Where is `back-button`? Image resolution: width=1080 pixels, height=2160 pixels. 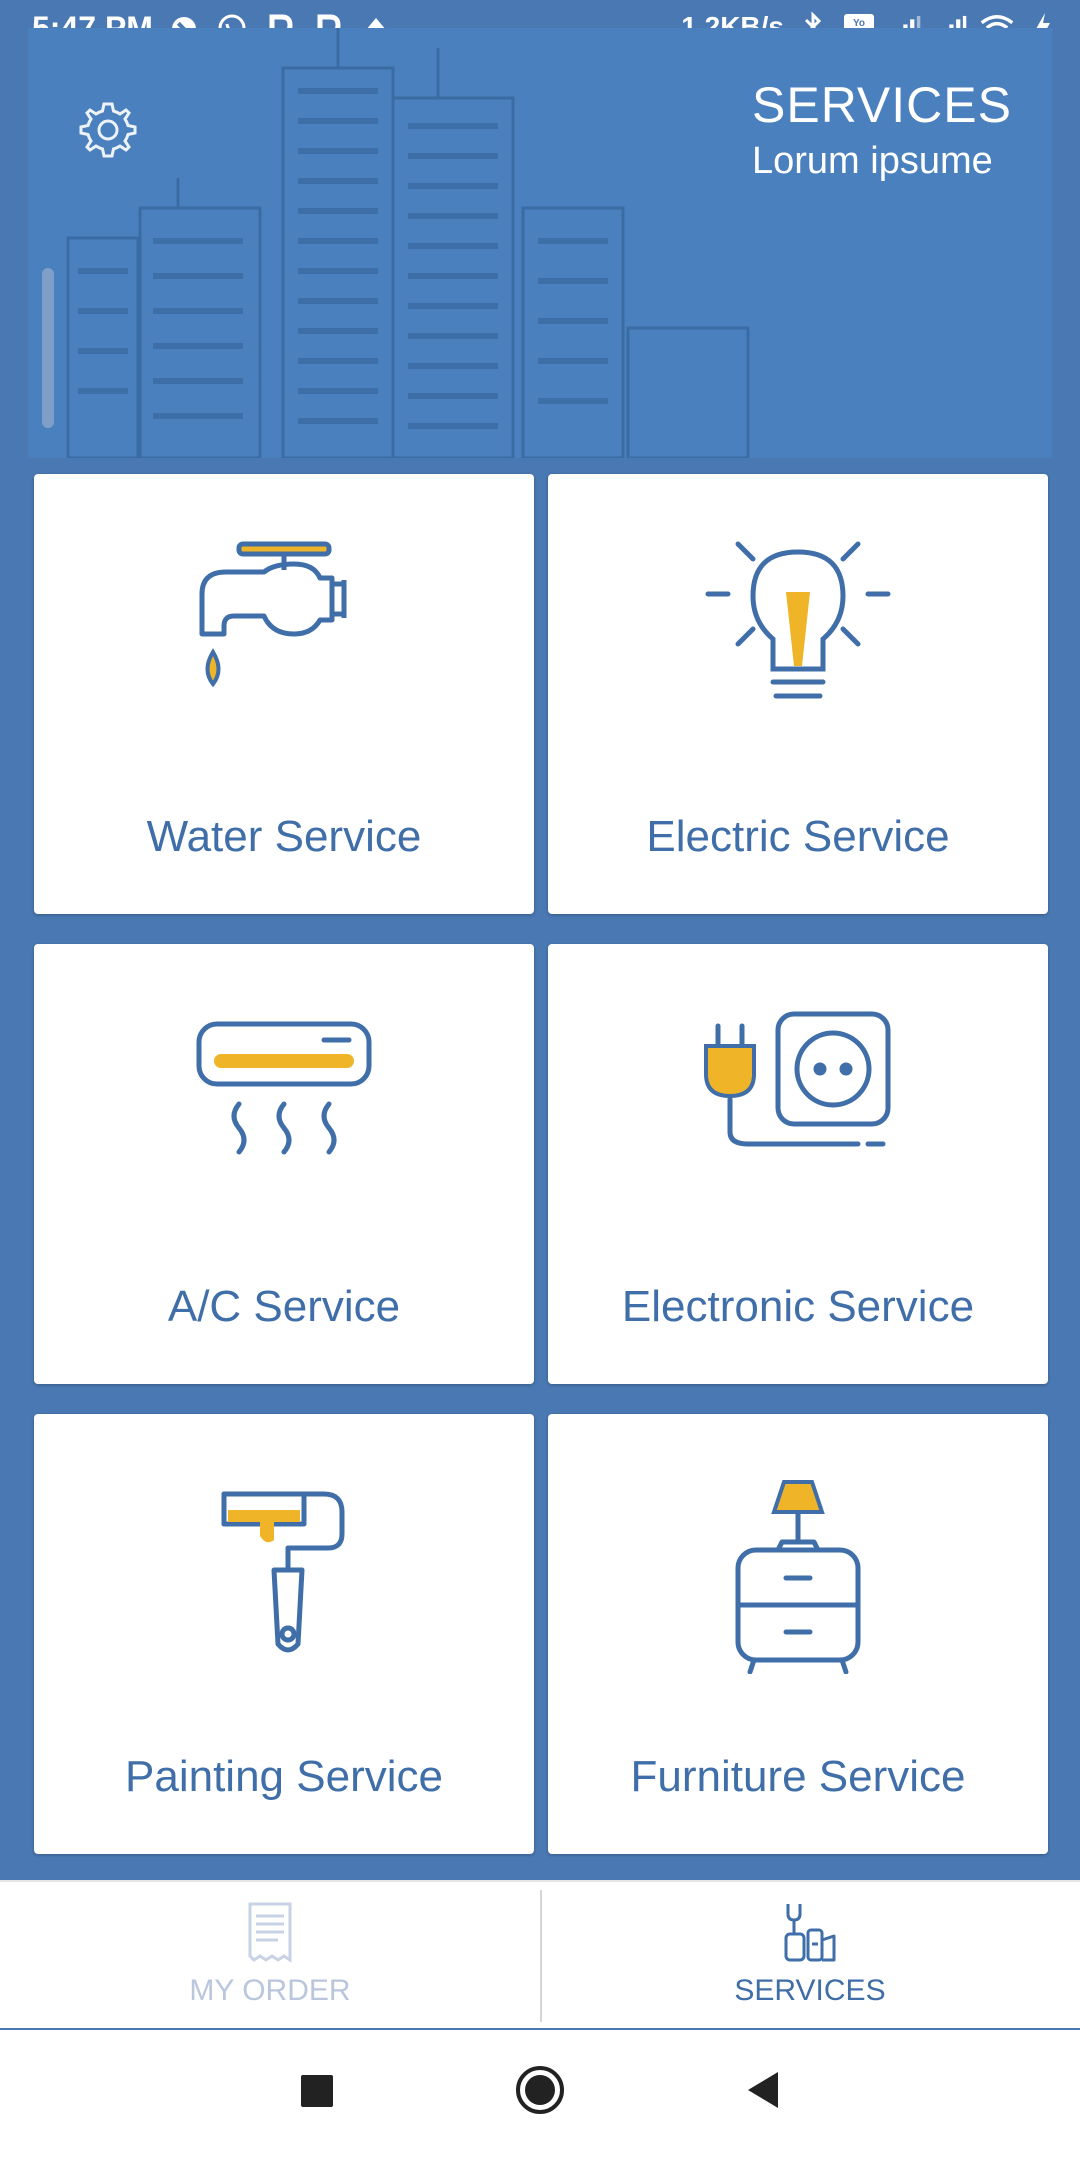 back-button is located at coordinates (764, 2090).